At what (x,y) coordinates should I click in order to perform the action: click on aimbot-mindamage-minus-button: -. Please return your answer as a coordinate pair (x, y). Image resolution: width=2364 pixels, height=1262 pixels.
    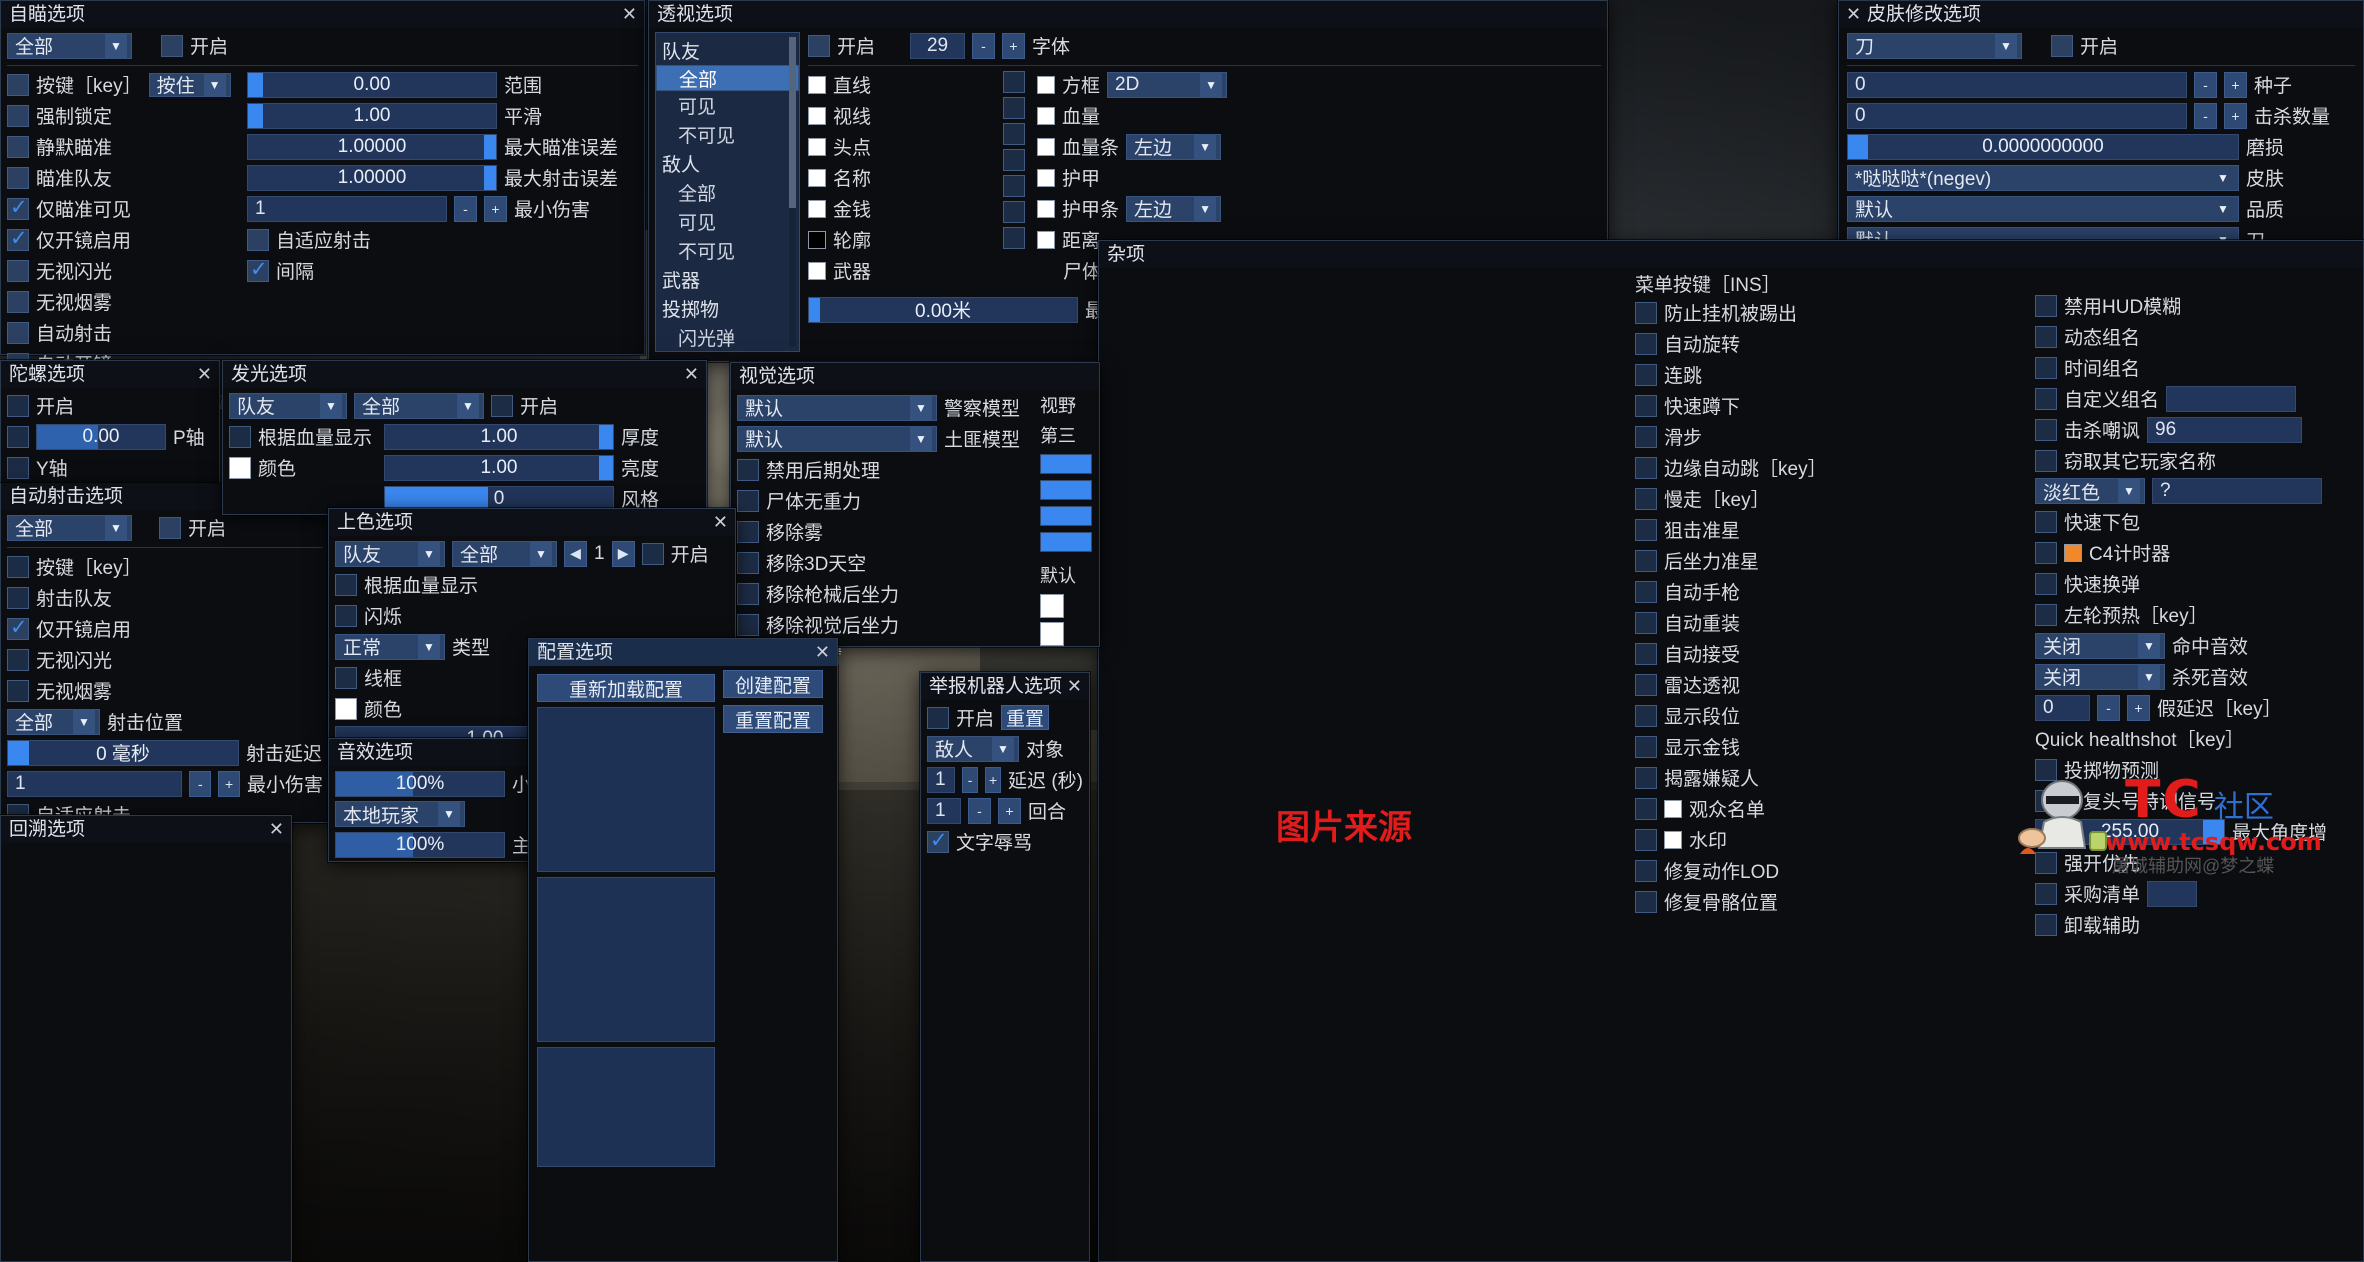
    Looking at the image, I should click on (465, 208).